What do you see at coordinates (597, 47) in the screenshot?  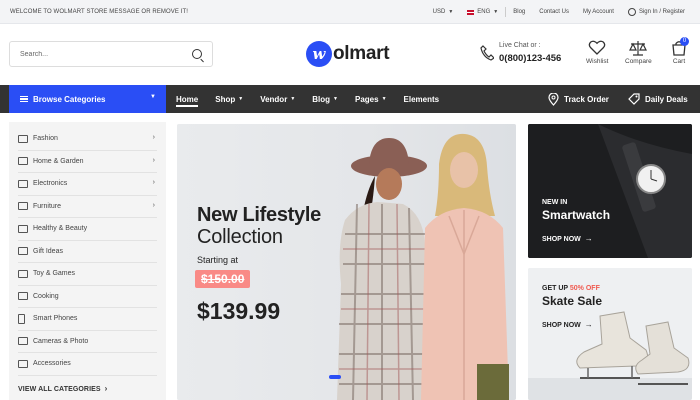 I see `heart-icon` at bounding box center [597, 47].